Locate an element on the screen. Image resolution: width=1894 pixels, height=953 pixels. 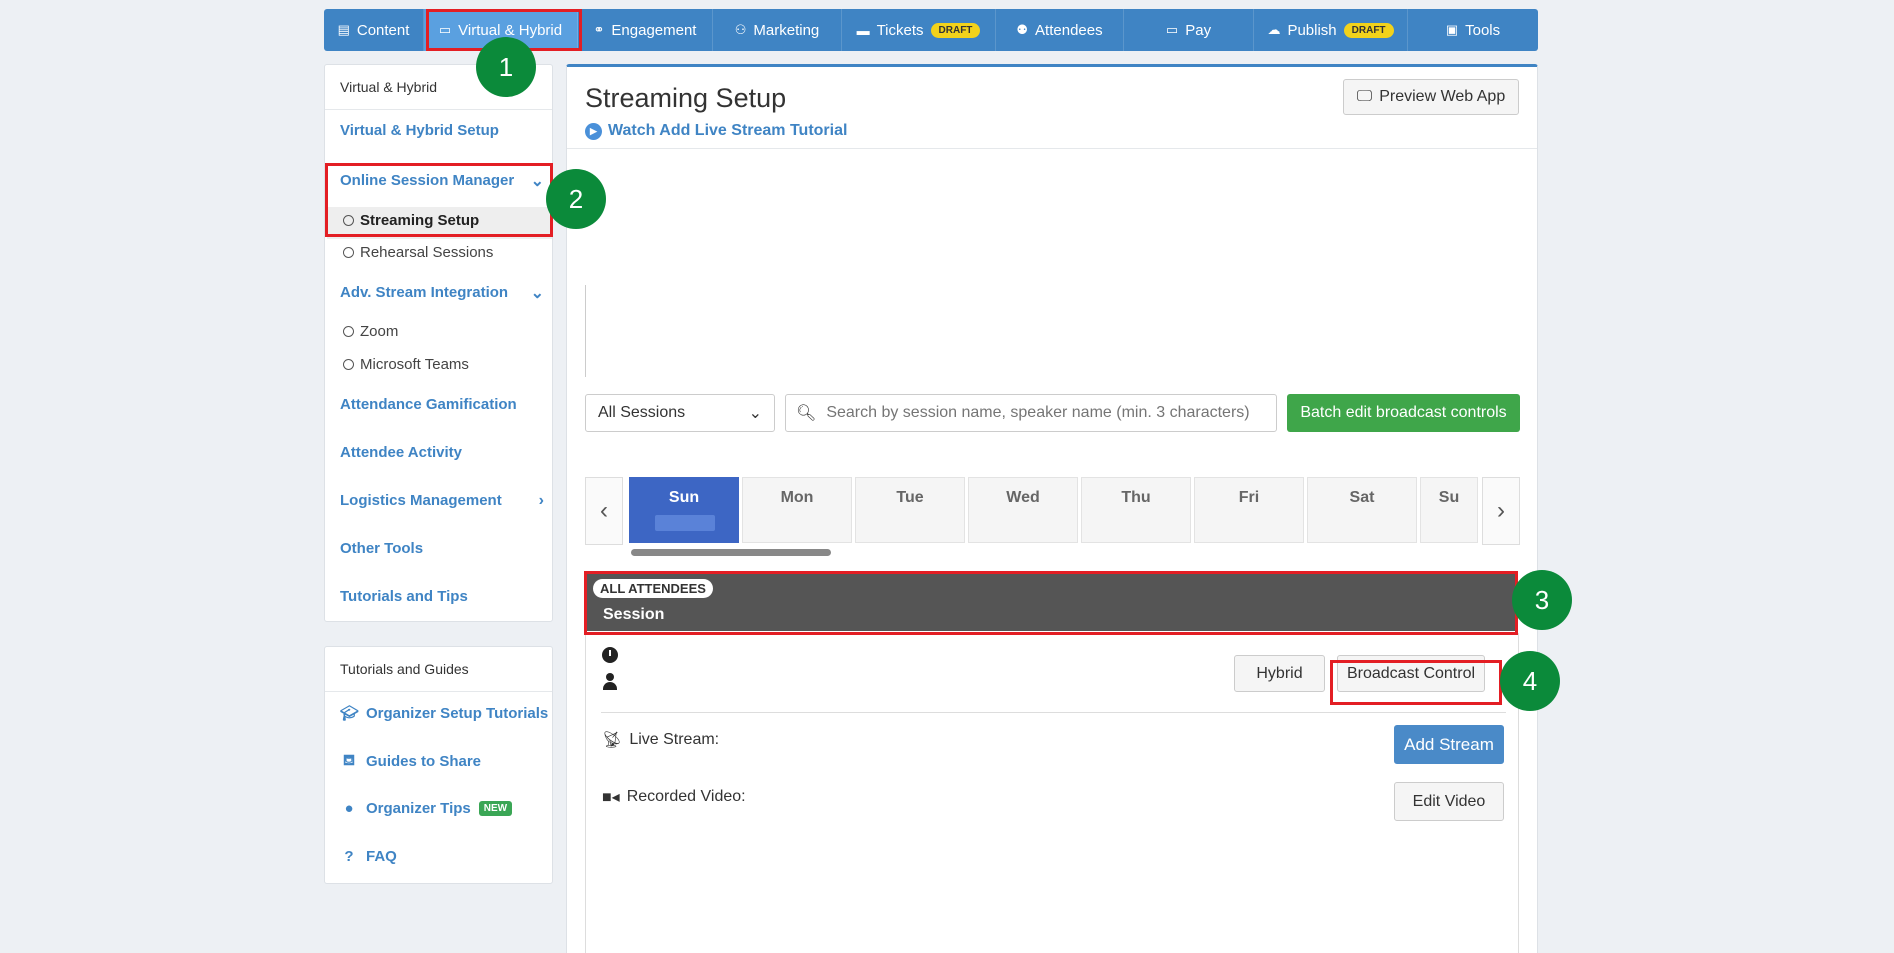
button-label: Preview Web App is located at coordinates (1442, 96).